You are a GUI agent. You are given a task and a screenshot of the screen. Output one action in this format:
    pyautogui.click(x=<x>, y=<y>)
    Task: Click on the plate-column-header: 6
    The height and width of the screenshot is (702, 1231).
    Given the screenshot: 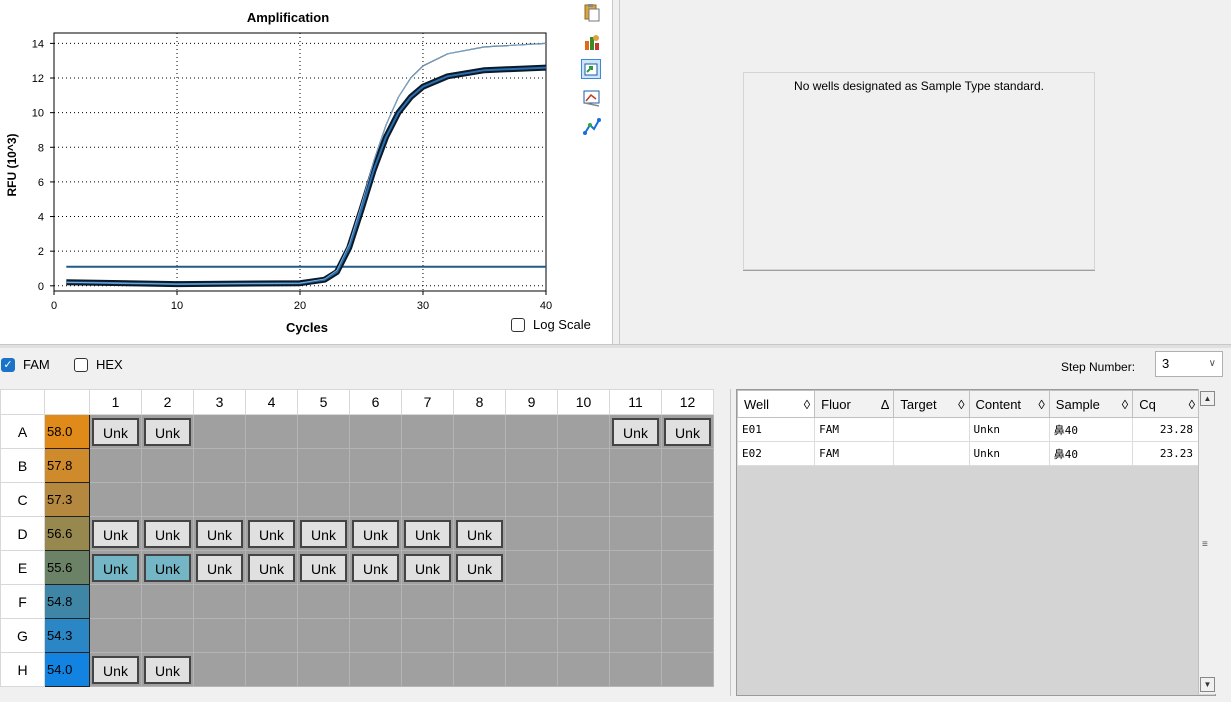 What is the action you would take?
    pyautogui.click(x=375, y=402)
    